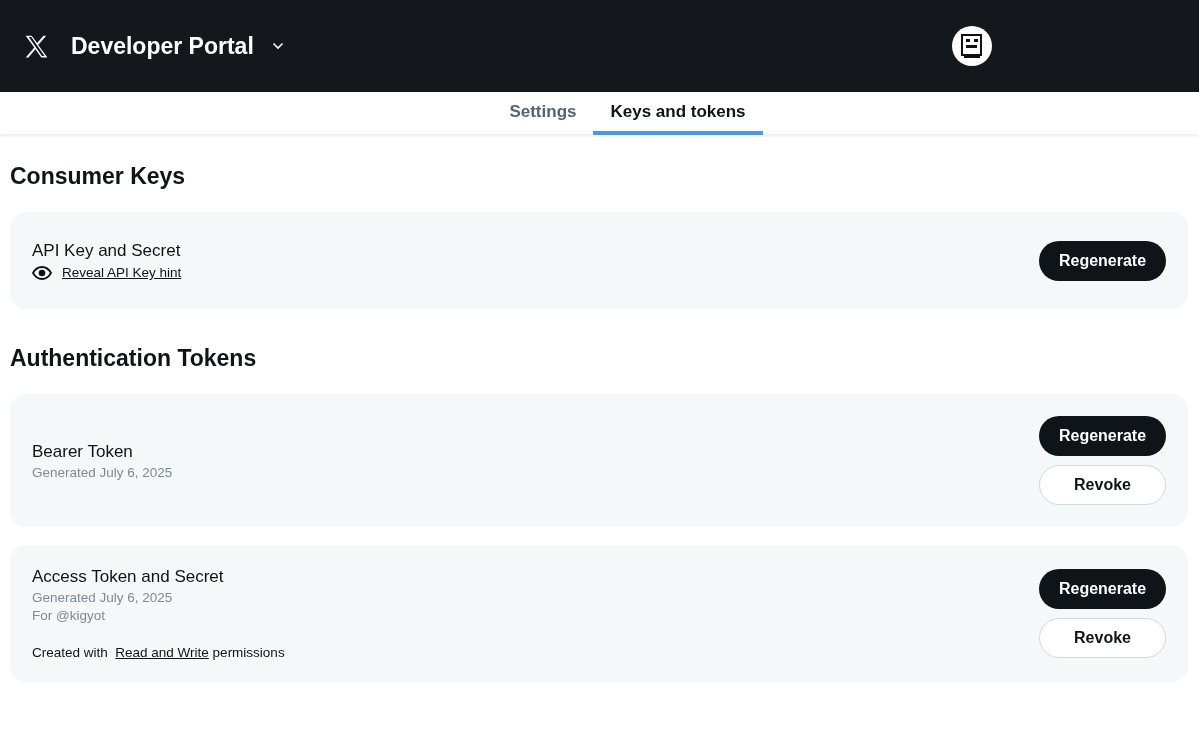  Describe the element at coordinates (162, 46) in the screenshot. I see `portal-title: Developer Portal` at that location.